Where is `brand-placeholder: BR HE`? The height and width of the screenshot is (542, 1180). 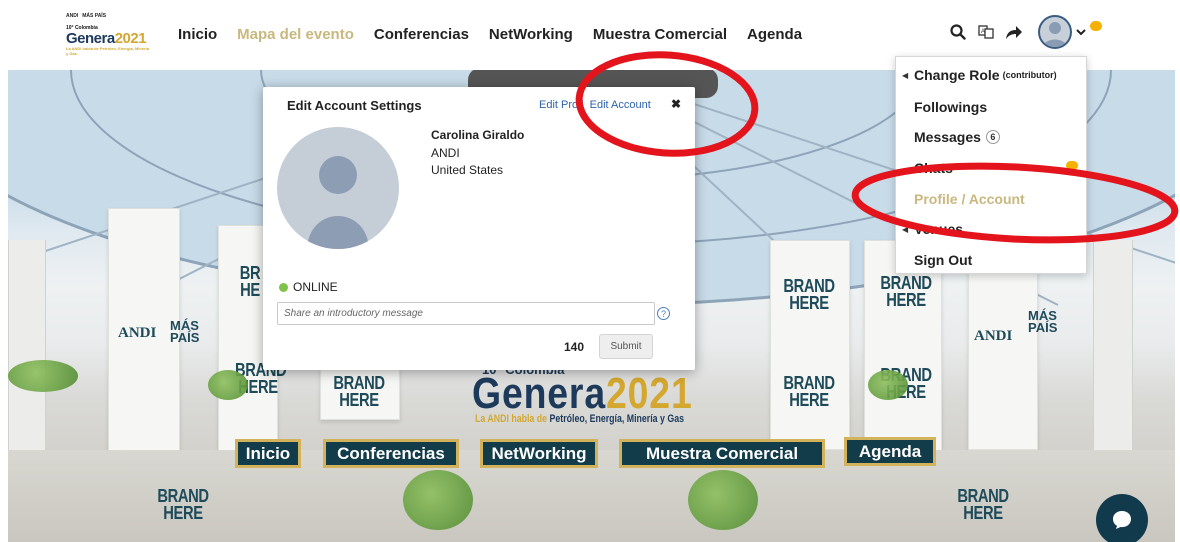 brand-placeholder: BR HE is located at coordinates (250, 281).